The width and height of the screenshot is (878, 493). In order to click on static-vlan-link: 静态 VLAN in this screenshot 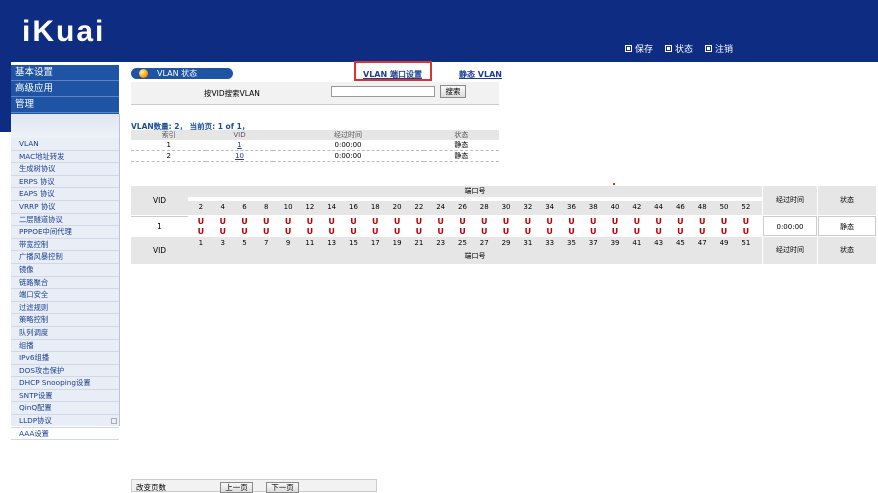, I will do `click(480, 74)`.